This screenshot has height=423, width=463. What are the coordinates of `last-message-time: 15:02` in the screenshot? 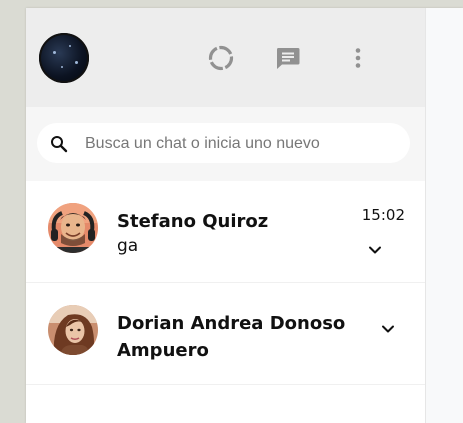 It's located at (383, 215).